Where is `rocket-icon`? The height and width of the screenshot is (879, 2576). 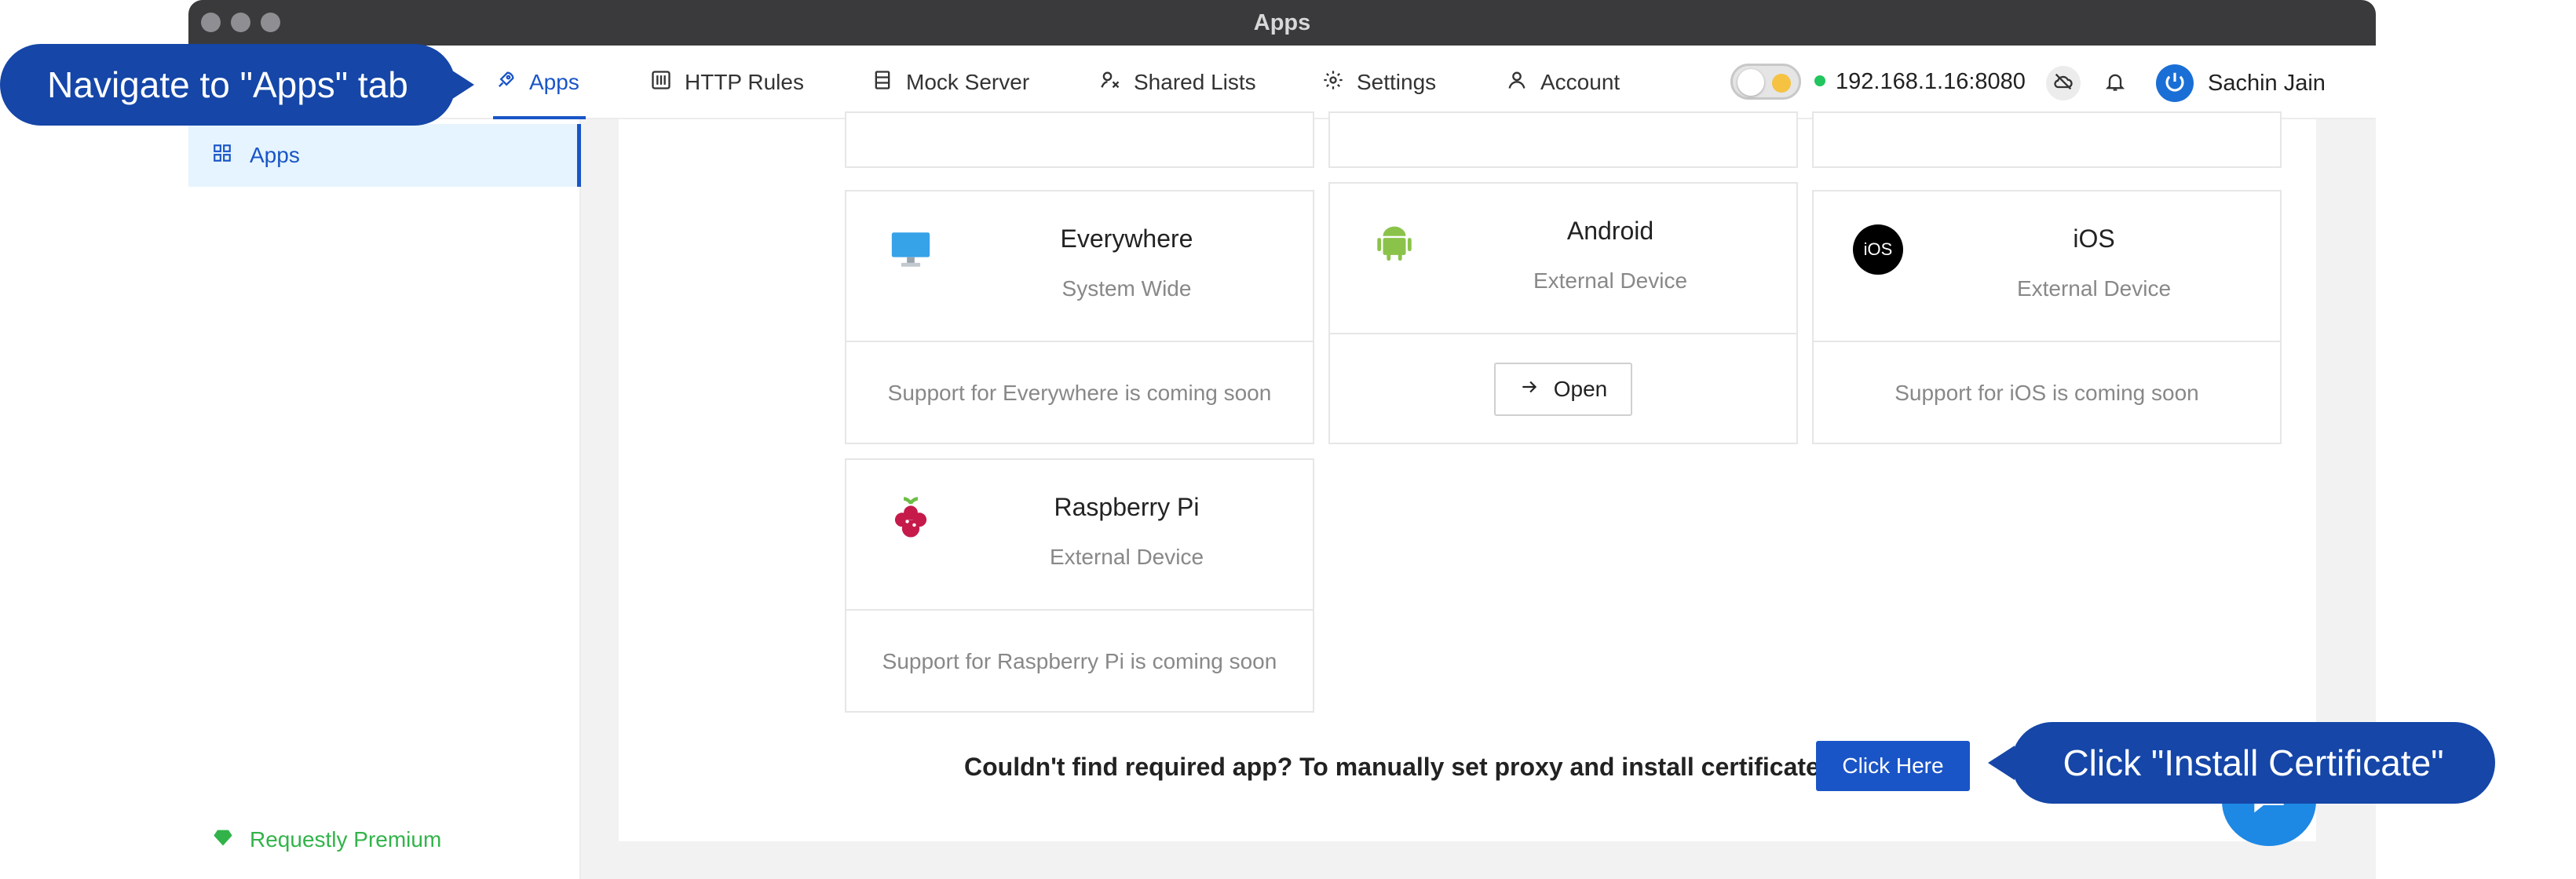
rocket-icon is located at coordinates (506, 83).